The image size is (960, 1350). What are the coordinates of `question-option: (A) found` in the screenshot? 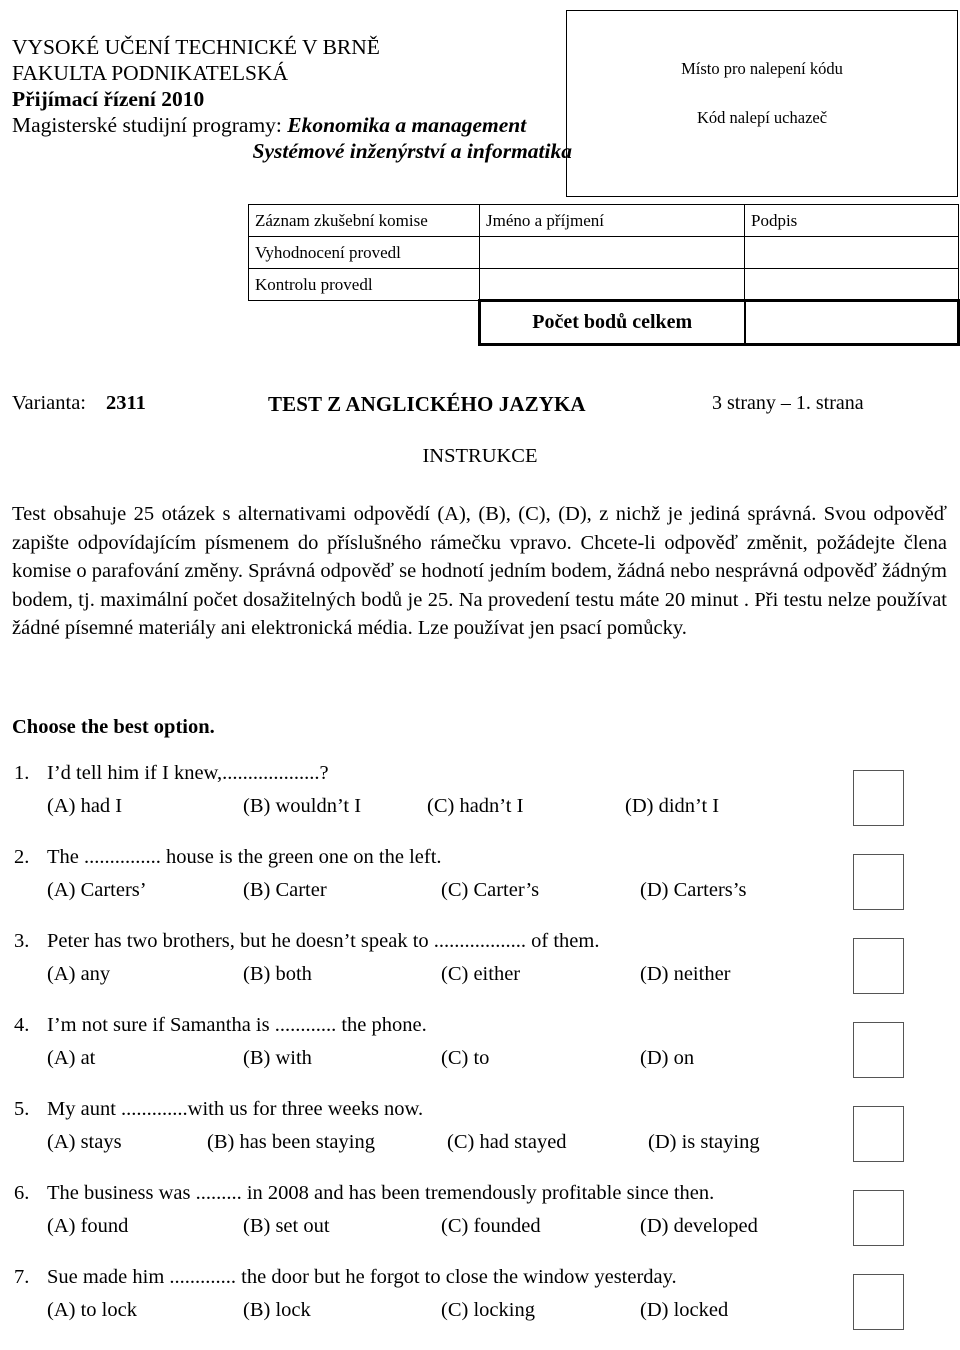 It's located at (87, 1226).